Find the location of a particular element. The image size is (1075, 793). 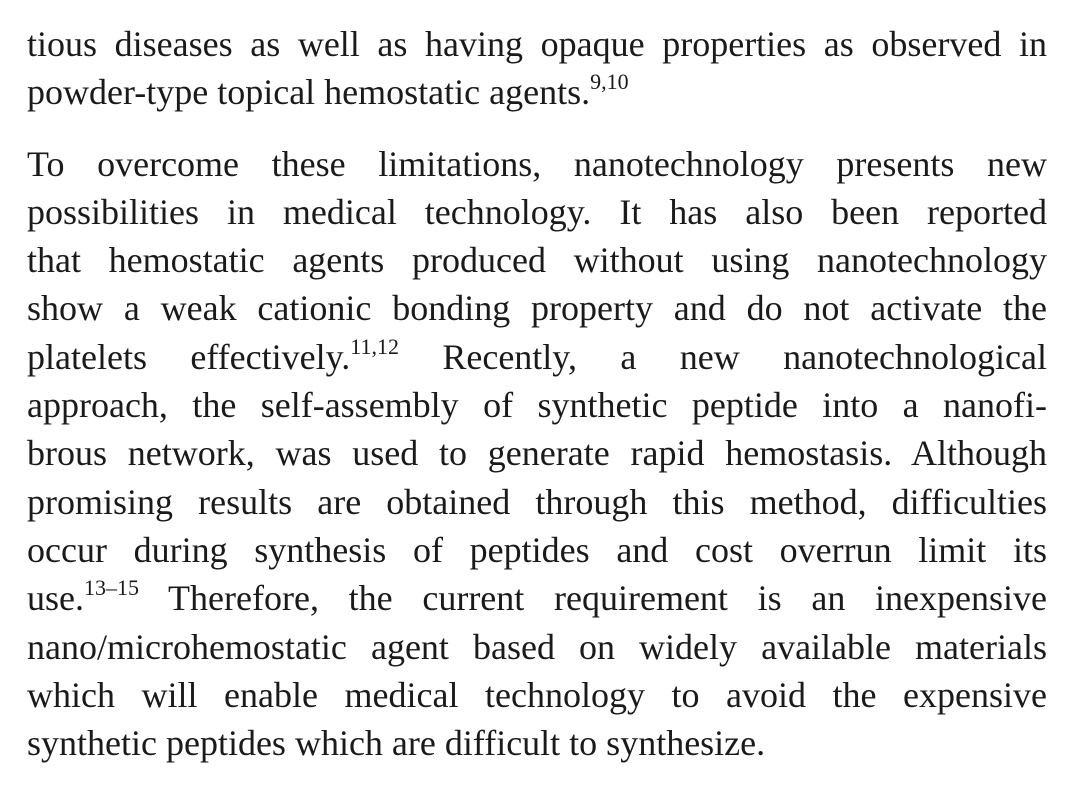

line-text: platelets effectively. is located at coordinates (189, 356).